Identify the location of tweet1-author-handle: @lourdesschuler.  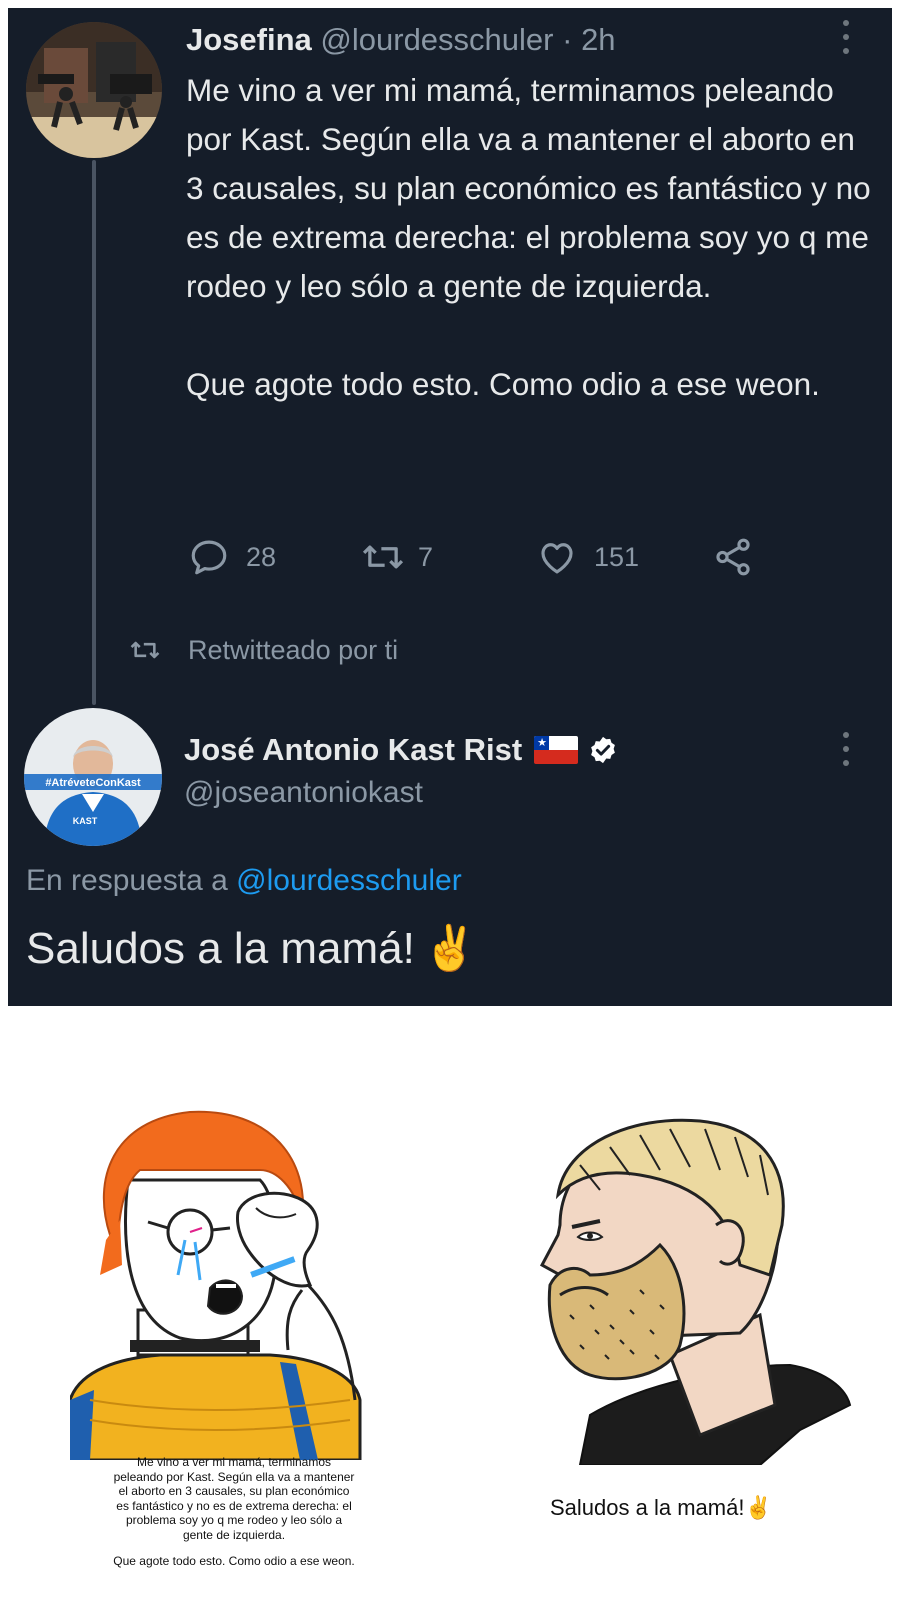
(436, 39).